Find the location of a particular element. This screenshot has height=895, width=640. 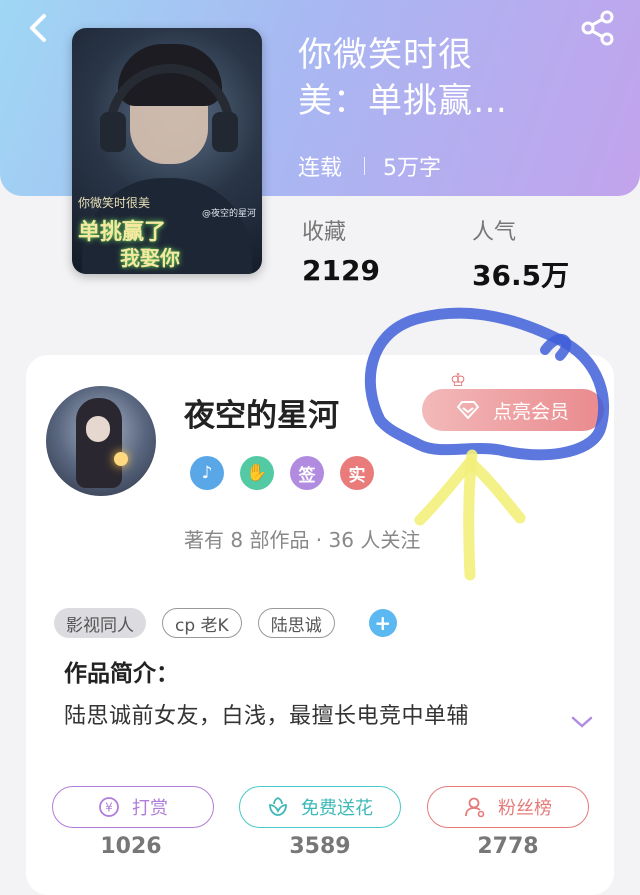

back-arrow-icon is located at coordinates (38, 28).